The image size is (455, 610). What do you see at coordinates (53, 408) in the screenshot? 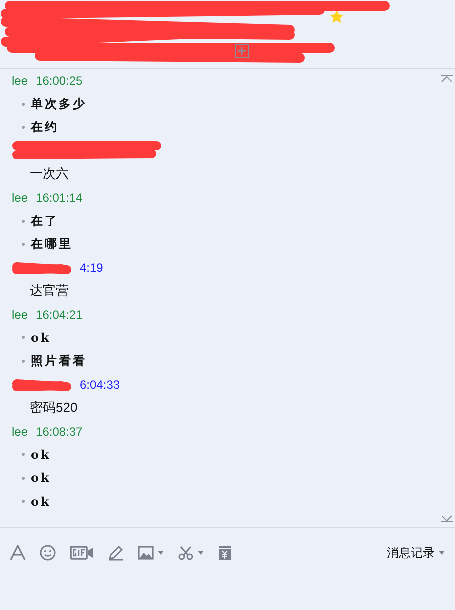
I see `message-text: 密码520` at bounding box center [53, 408].